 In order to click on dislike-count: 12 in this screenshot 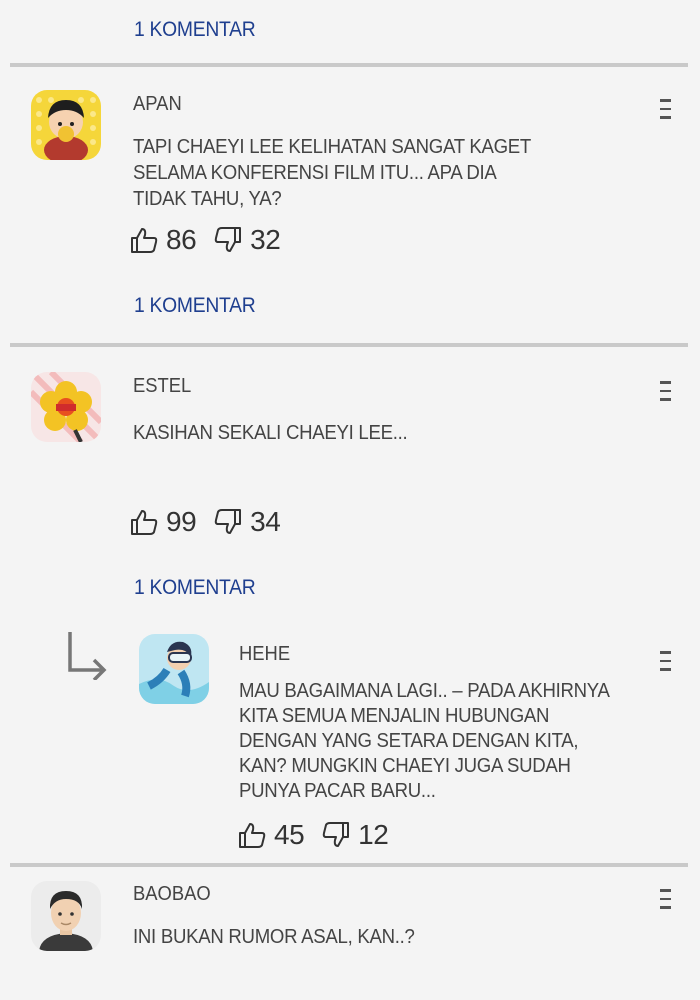, I will do `click(373, 834)`.